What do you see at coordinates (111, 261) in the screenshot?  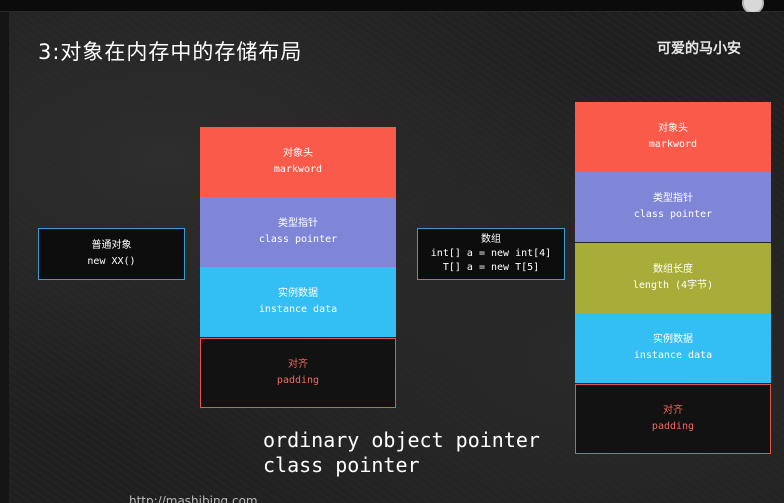 I see `ordinary-object-code: new XX()` at bounding box center [111, 261].